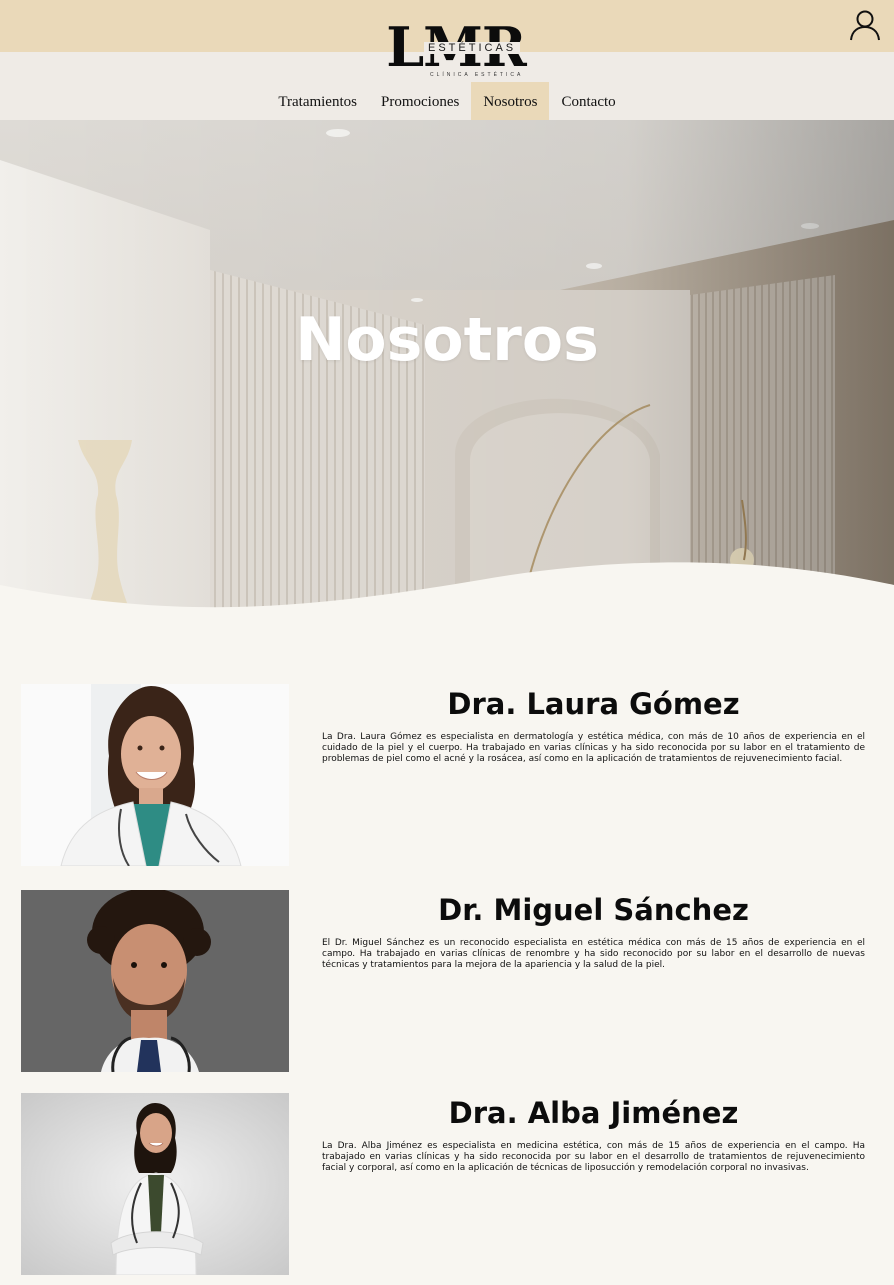 The image size is (894, 1285). What do you see at coordinates (317, 101) in the screenshot?
I see `nav-tratamientos: Tratamientos` at bounding box center [317, 101].